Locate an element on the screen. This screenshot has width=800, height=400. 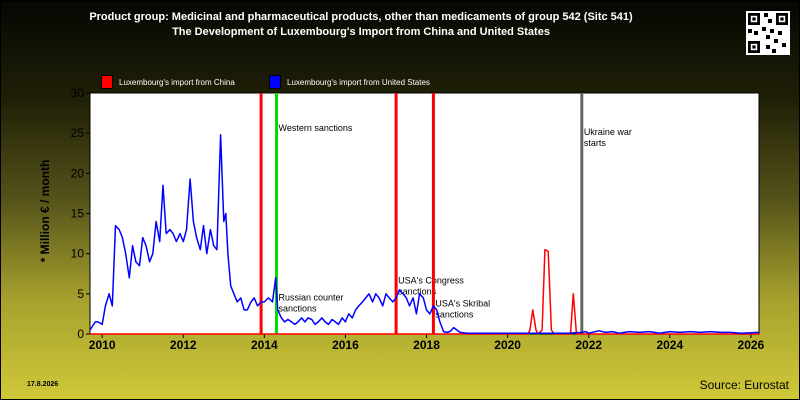
y-tick-label: 0 is located at coordinates (80, 334).